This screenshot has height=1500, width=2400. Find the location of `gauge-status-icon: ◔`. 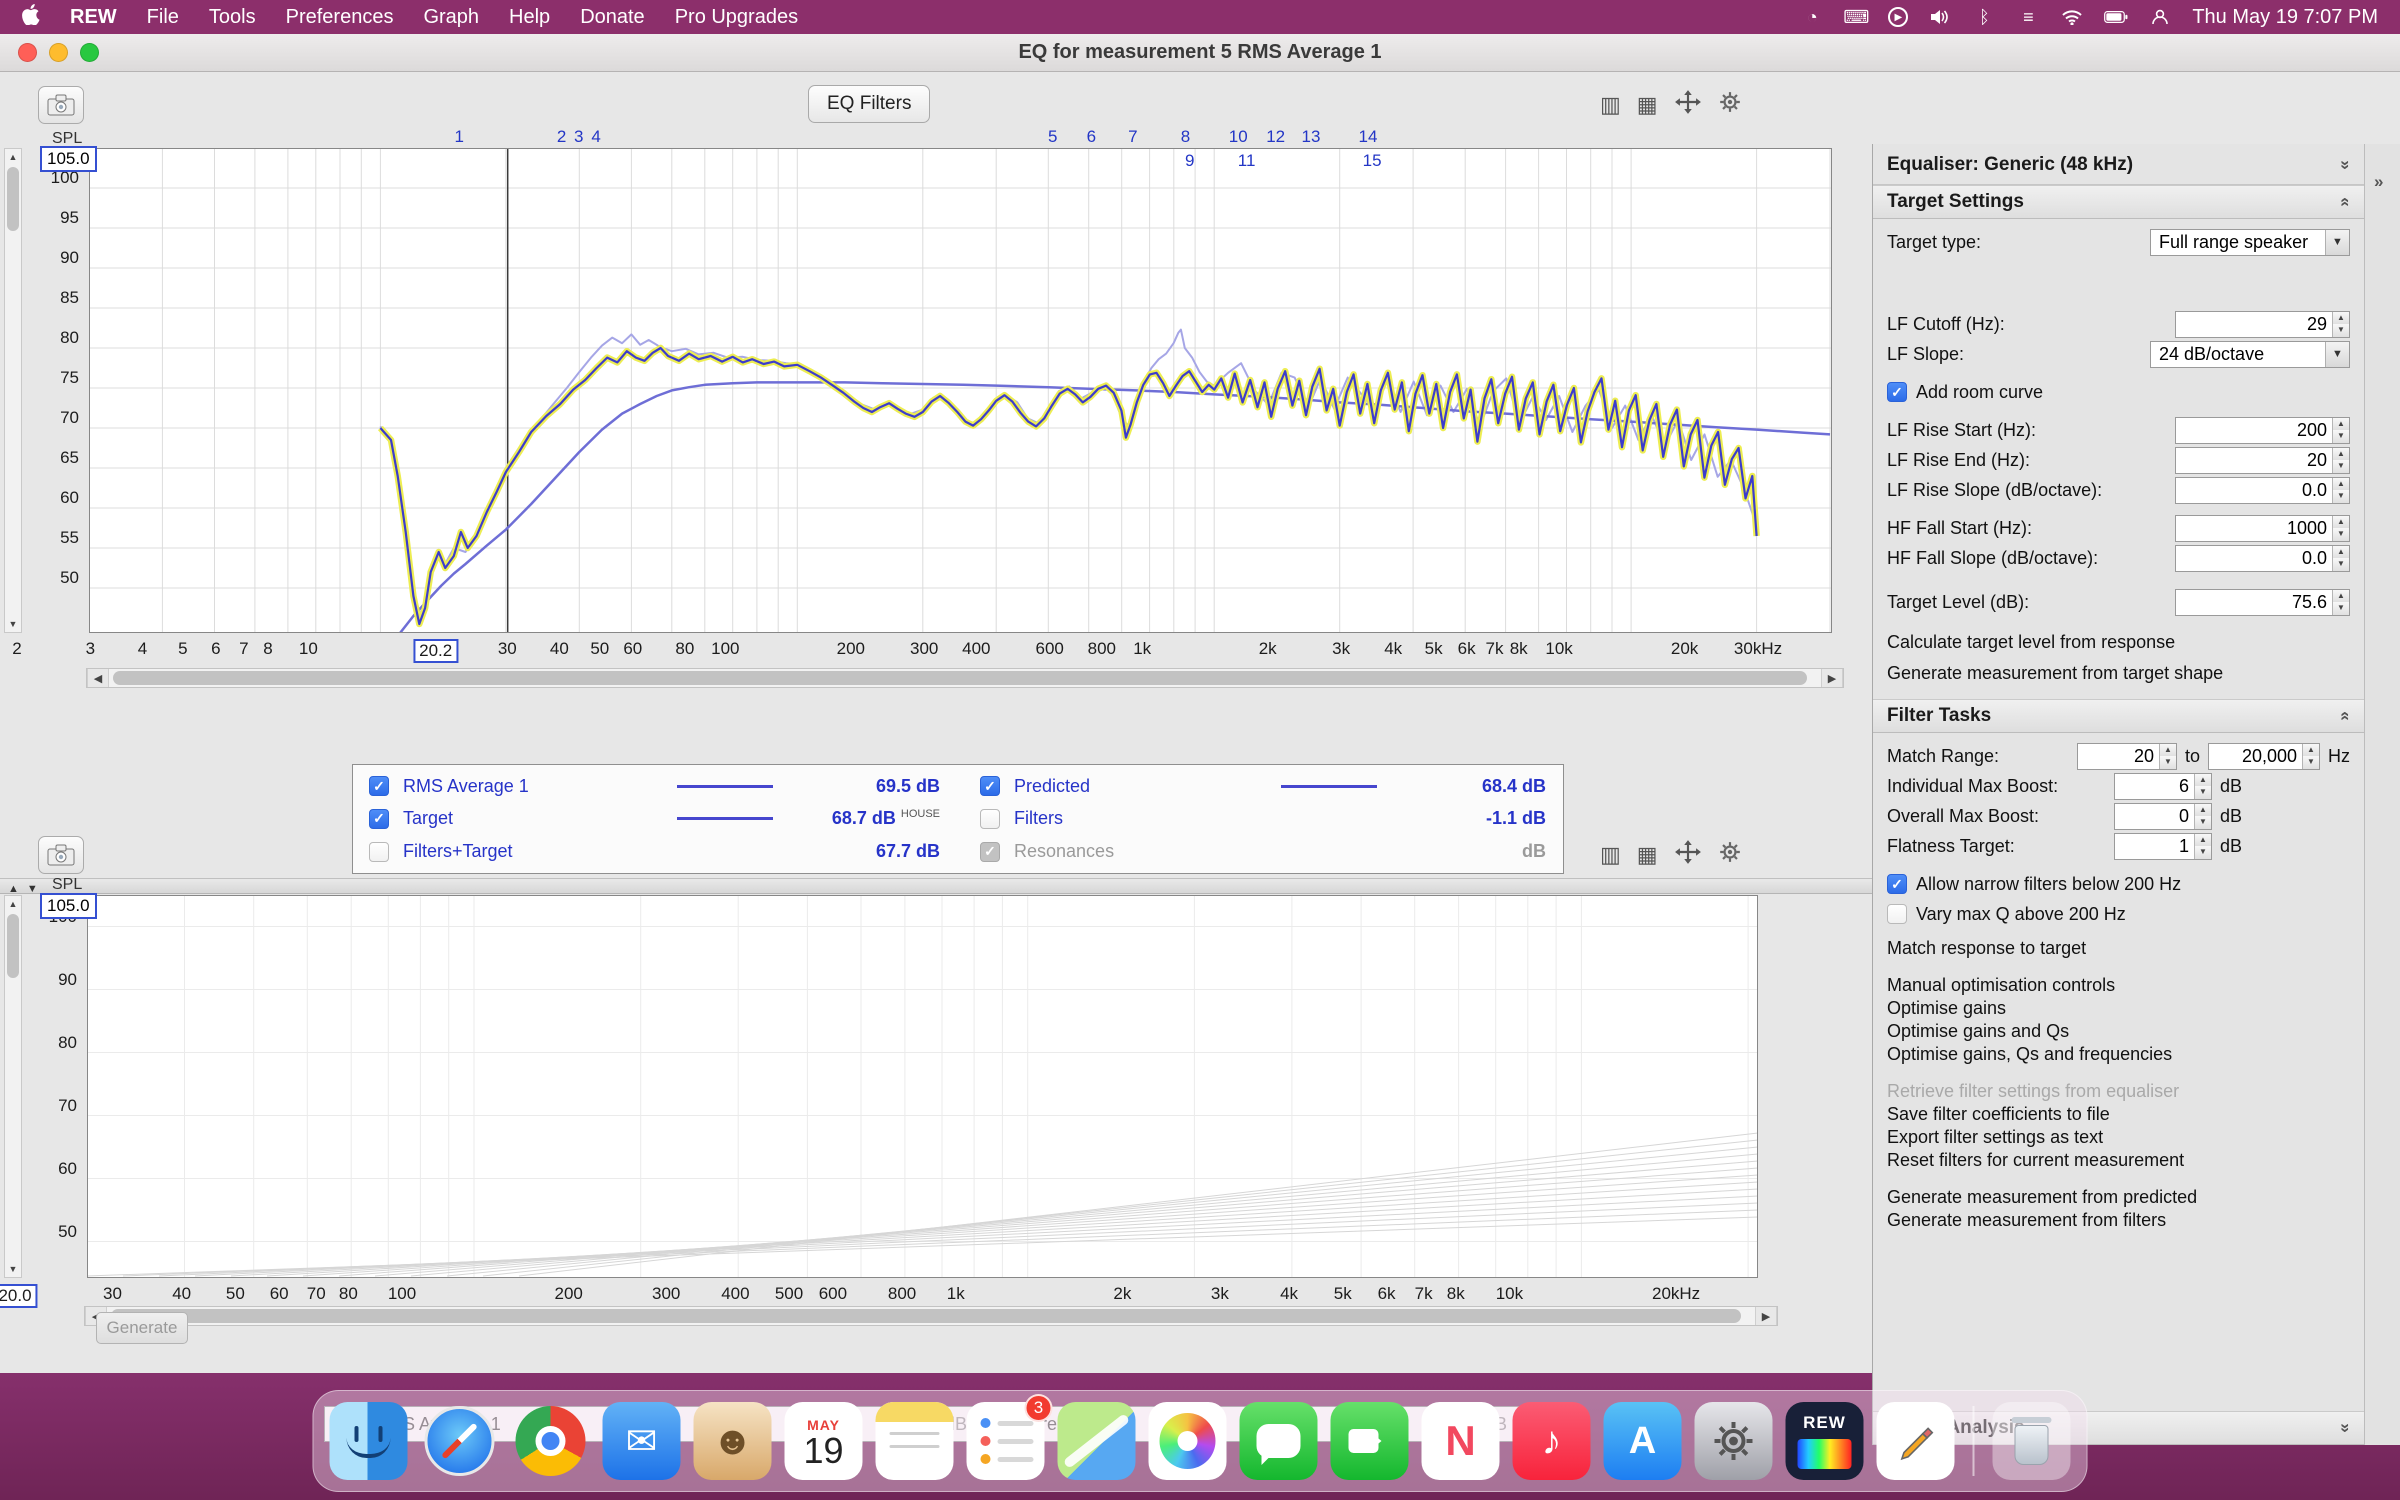

gauge-status-icon: ◔ is located at coordinates (1812, 17).